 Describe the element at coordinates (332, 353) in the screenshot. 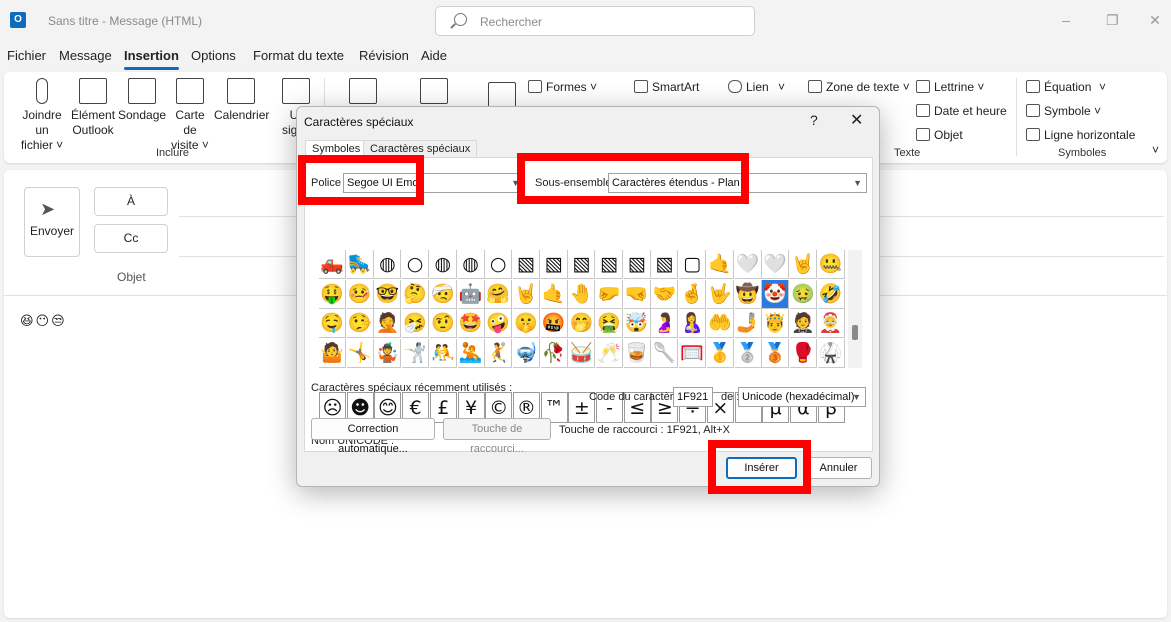

I see `symbol-cell: 🤷` at that location.